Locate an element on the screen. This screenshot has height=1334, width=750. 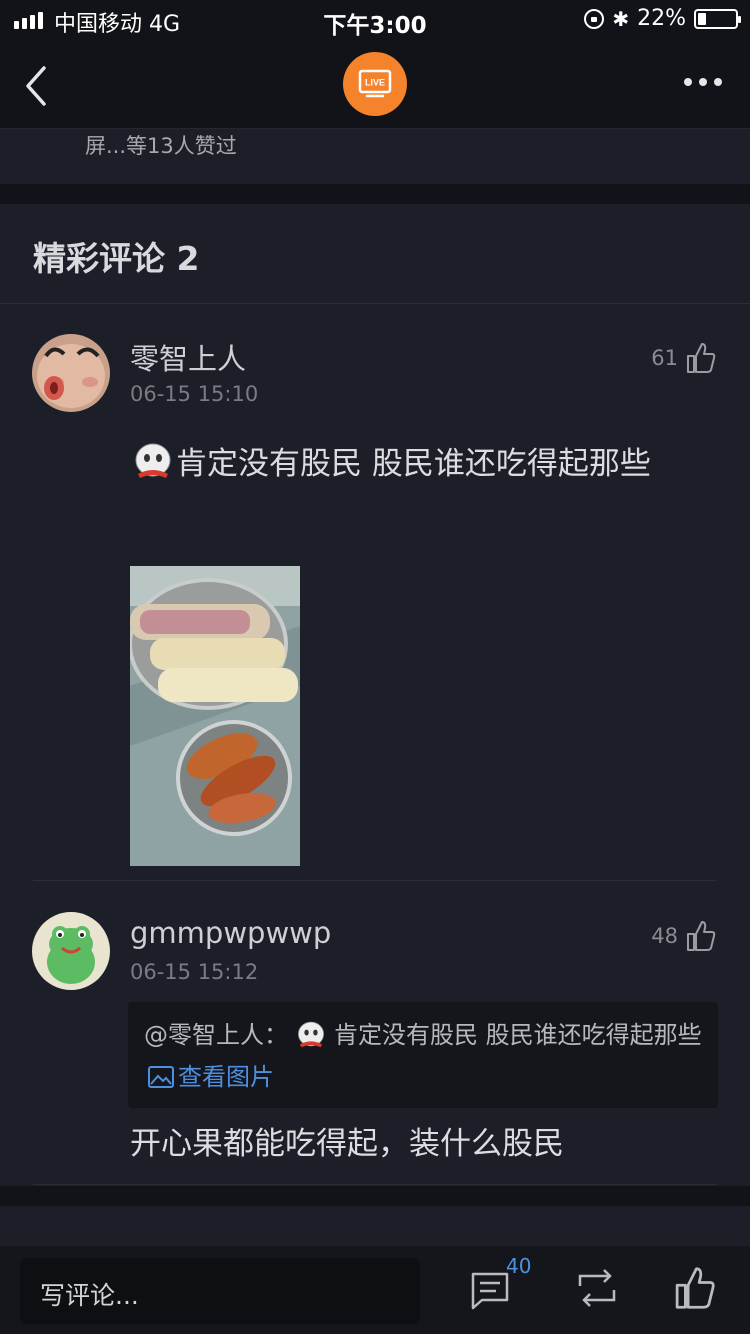
tv-icon: LIVE is located at coordinates (375, 83).